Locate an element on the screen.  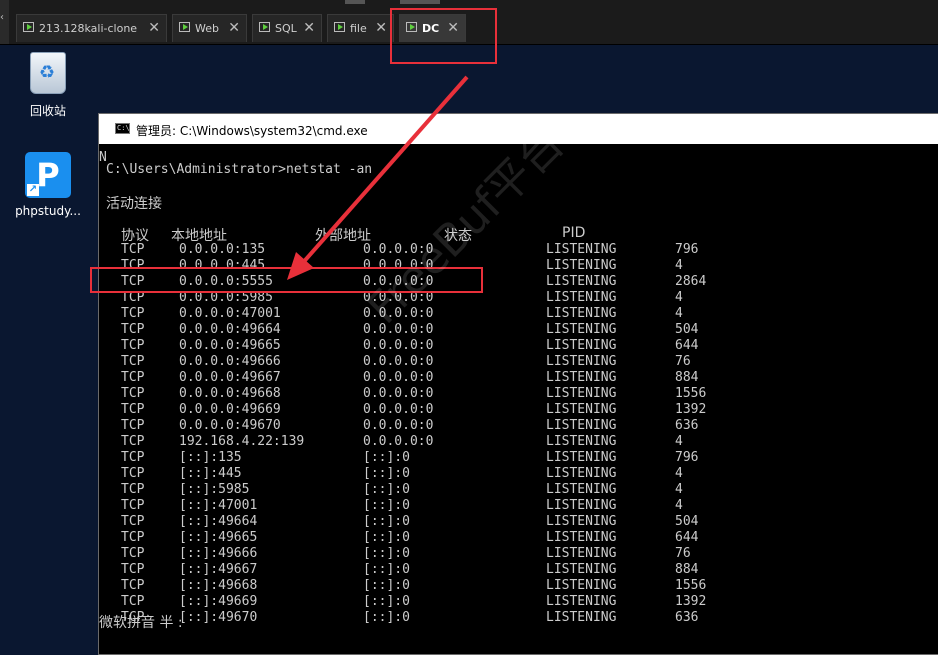
tab-web: Web ✕ is located at coordinates (209, 28).